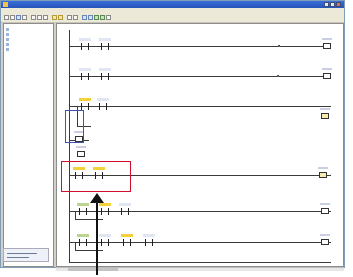 The height and width of the screenshot is (277, 353). What do you see at coordinates (60, 17) in the screenshot?
I see `redo-icon` at bounding box center [60, 17].